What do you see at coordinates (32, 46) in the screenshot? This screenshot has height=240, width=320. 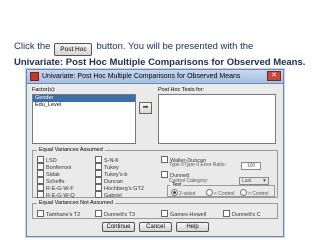 I see `instruction-prefix: Click the` at bounding box center [32, 46].